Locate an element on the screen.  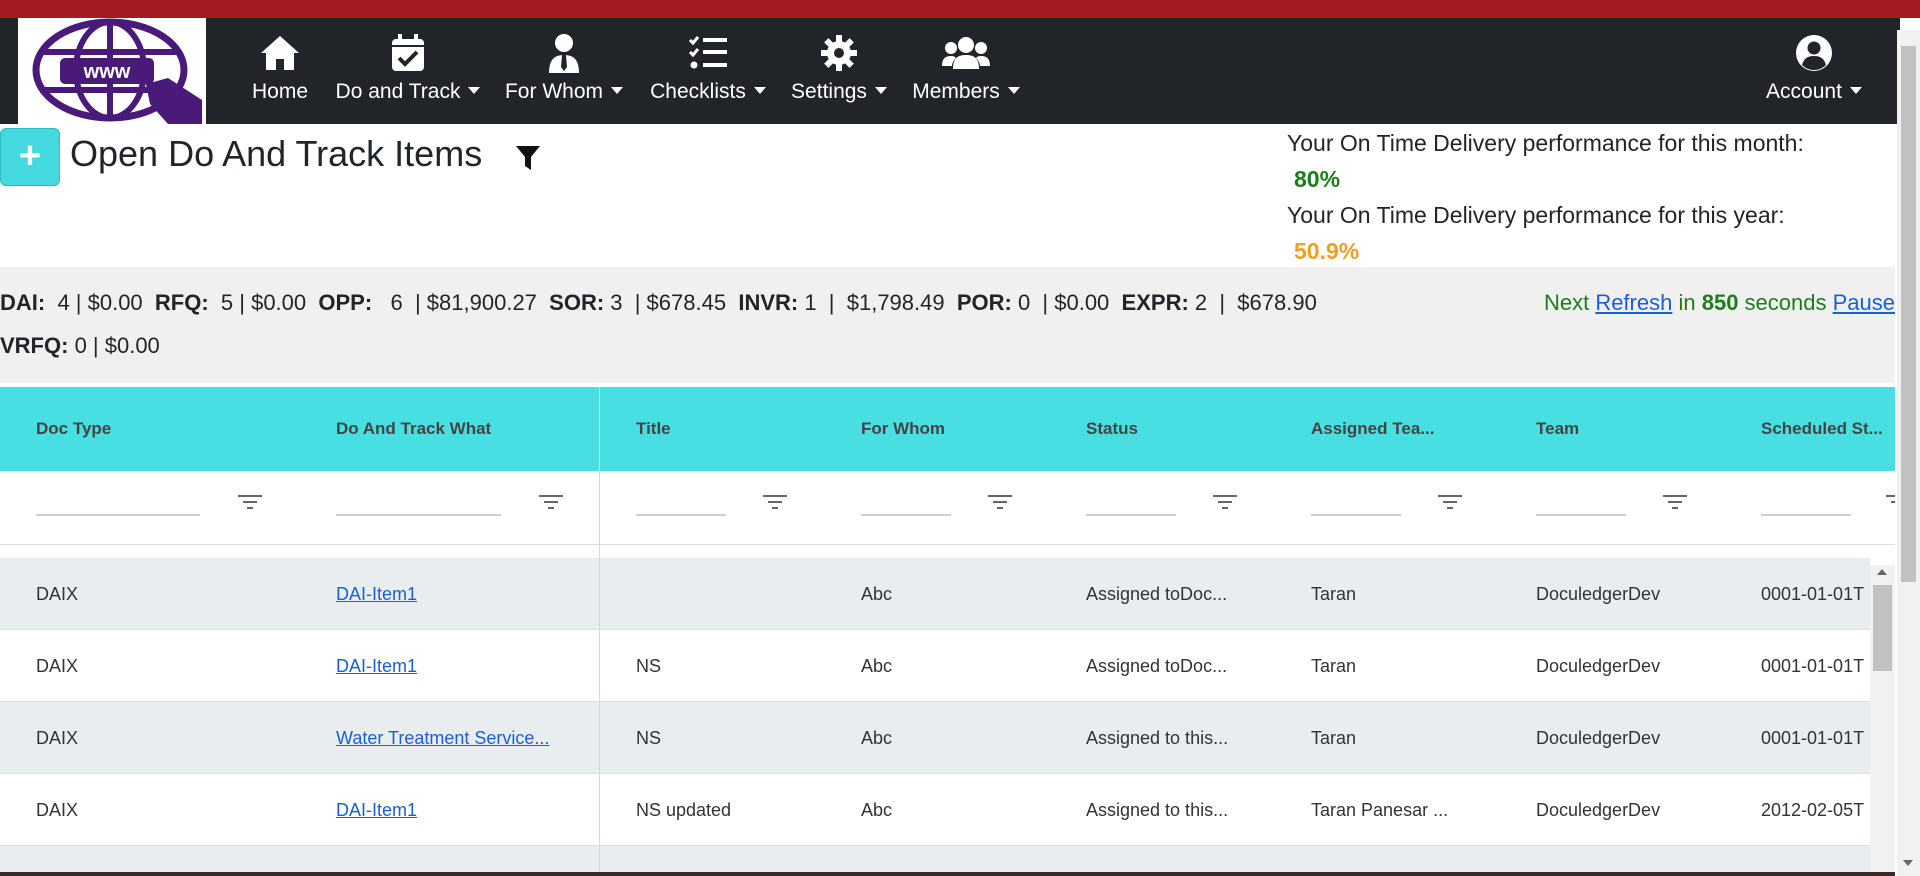
summary-key: RFQ: is located at coordinates (181, 302).